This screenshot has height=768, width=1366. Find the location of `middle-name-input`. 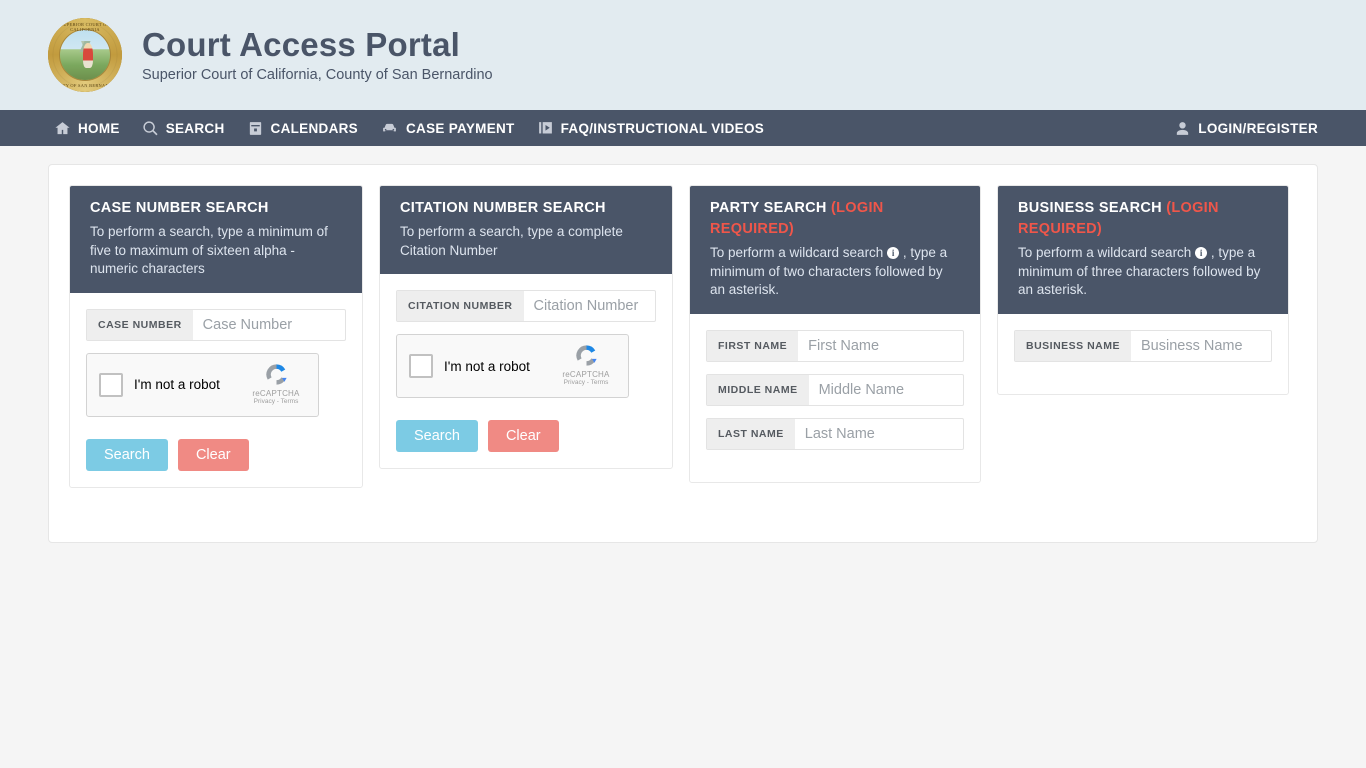

middle-name-input is located at coordinates (885, 389).